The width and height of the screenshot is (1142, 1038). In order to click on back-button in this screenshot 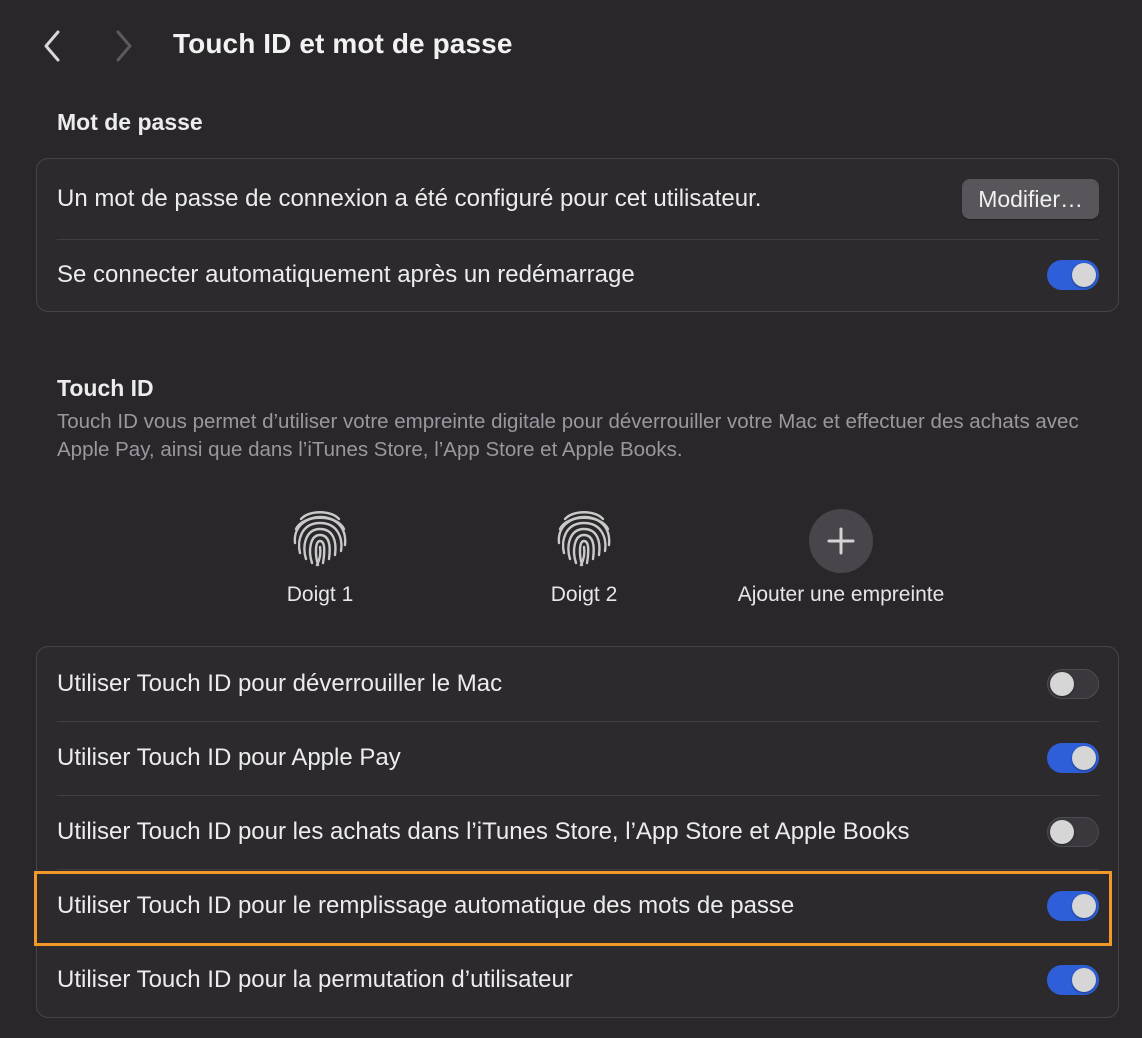, I will do `click(52, 46)`.